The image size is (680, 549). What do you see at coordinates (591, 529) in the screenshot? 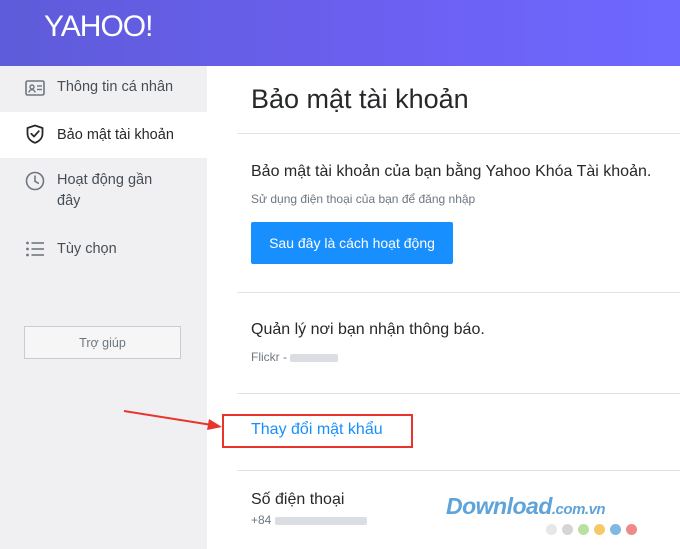
I see `watermark-dots` at bounding box center [591, 529].